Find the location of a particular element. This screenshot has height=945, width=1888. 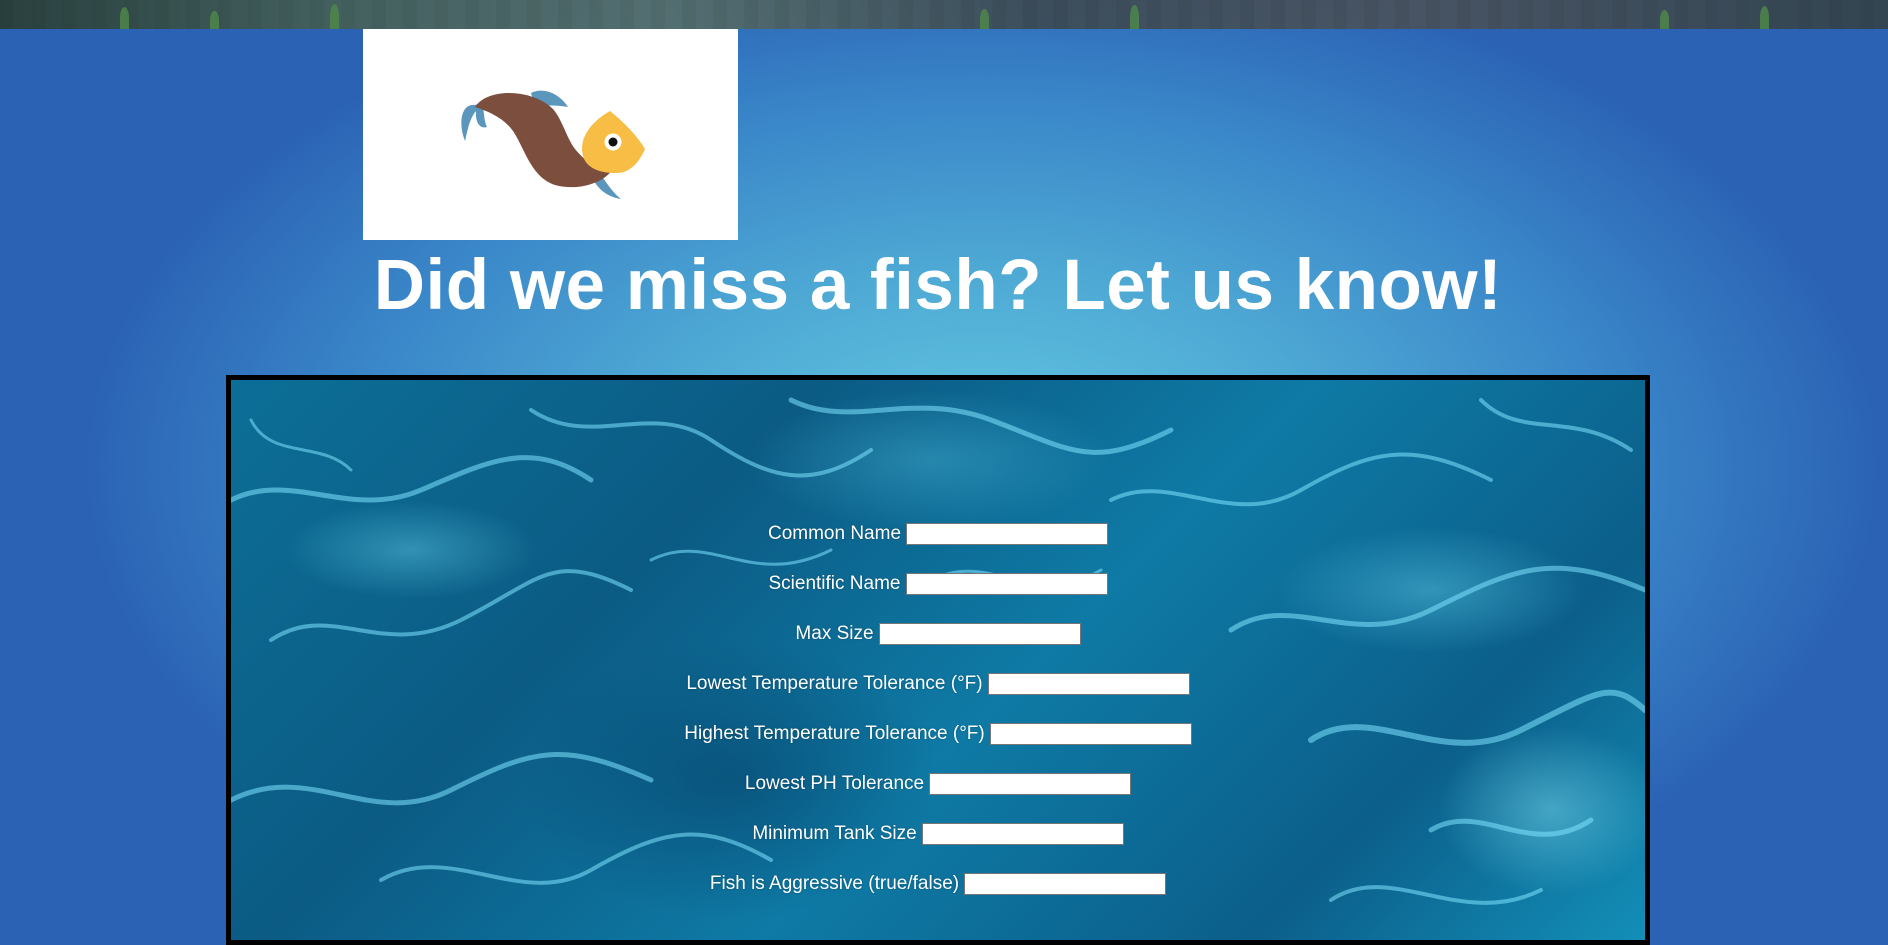

lowest-ph-label: Lowest PH Tolerance is located at coordinates (834, 783).